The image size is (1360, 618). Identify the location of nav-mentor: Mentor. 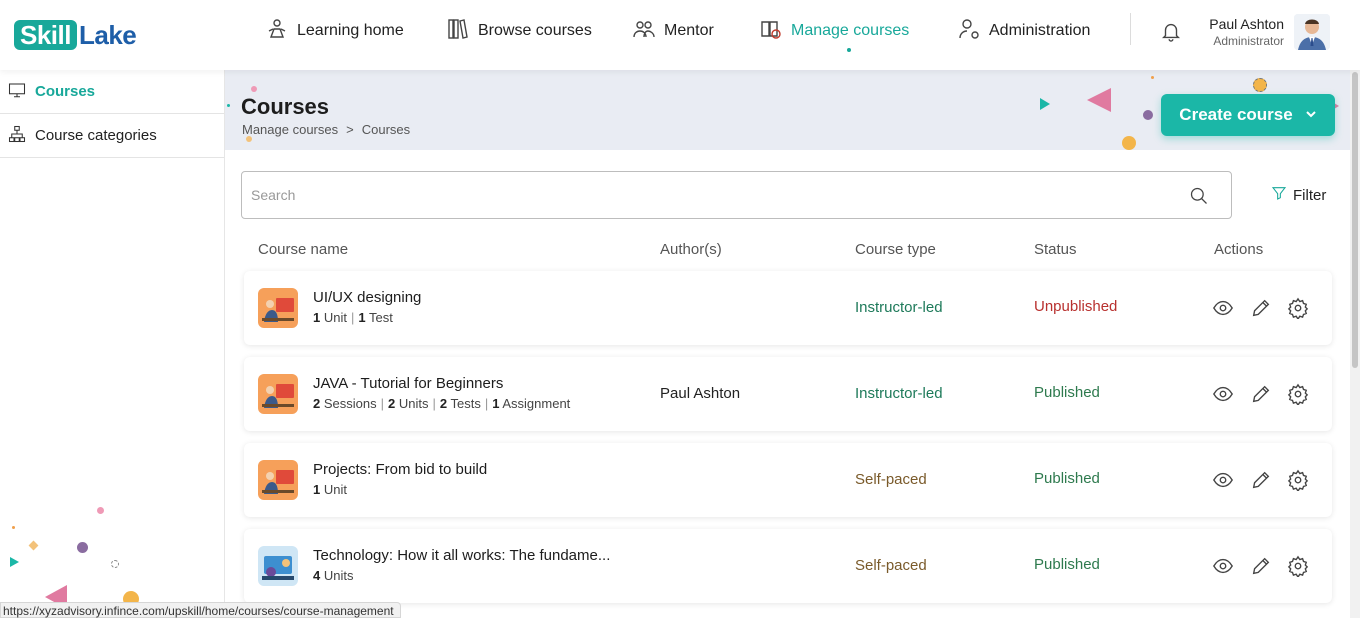
(673, 31).